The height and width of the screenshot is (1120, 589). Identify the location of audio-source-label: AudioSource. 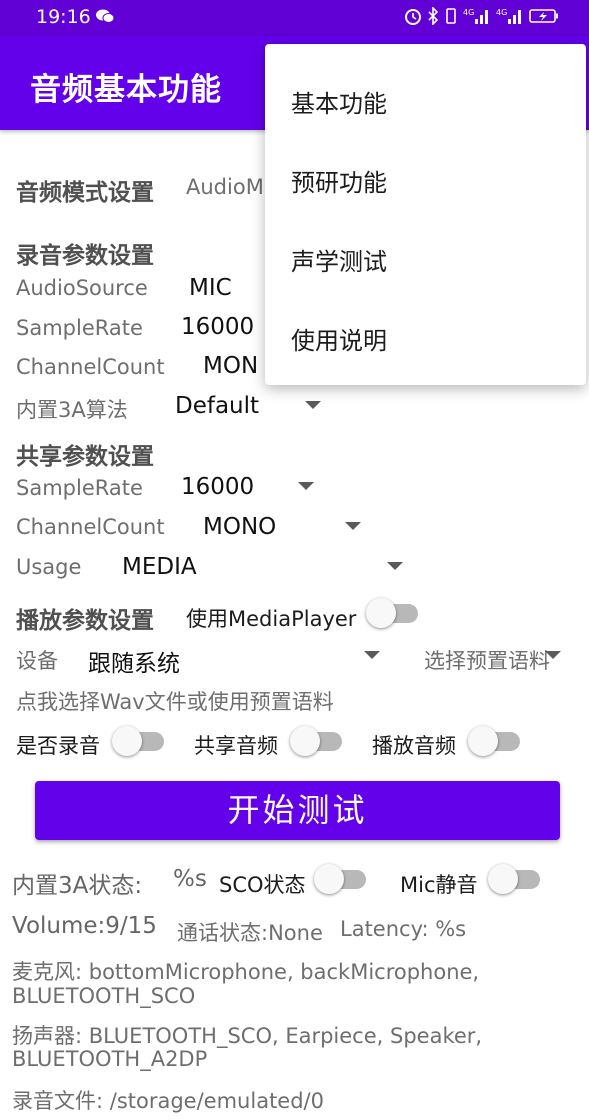
(82, 288).